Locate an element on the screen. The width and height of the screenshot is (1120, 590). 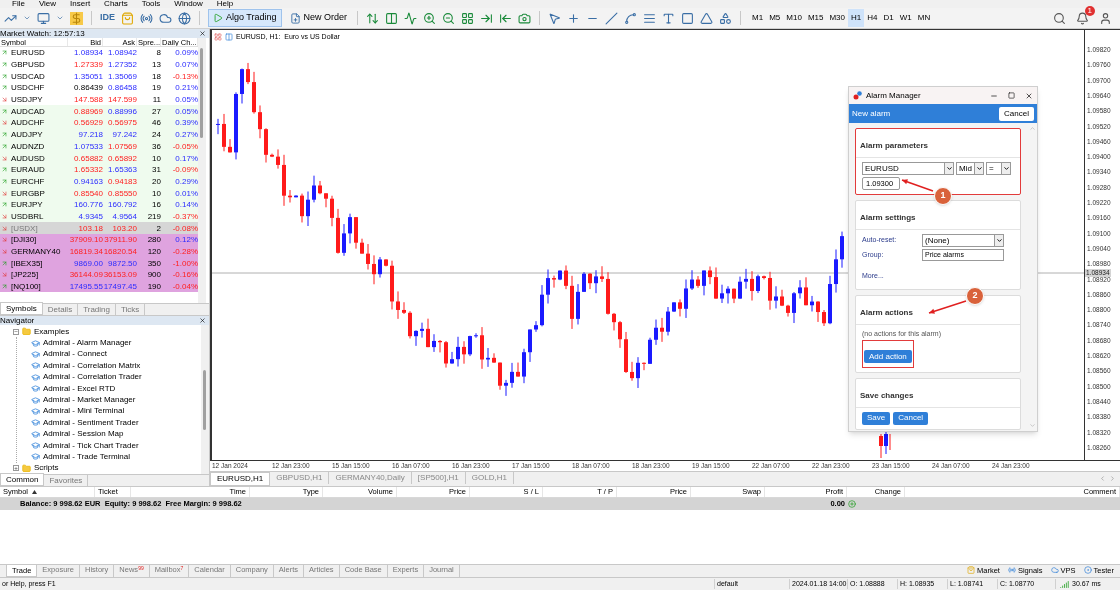
crosshair-icon is located at coordinates (574, 18).